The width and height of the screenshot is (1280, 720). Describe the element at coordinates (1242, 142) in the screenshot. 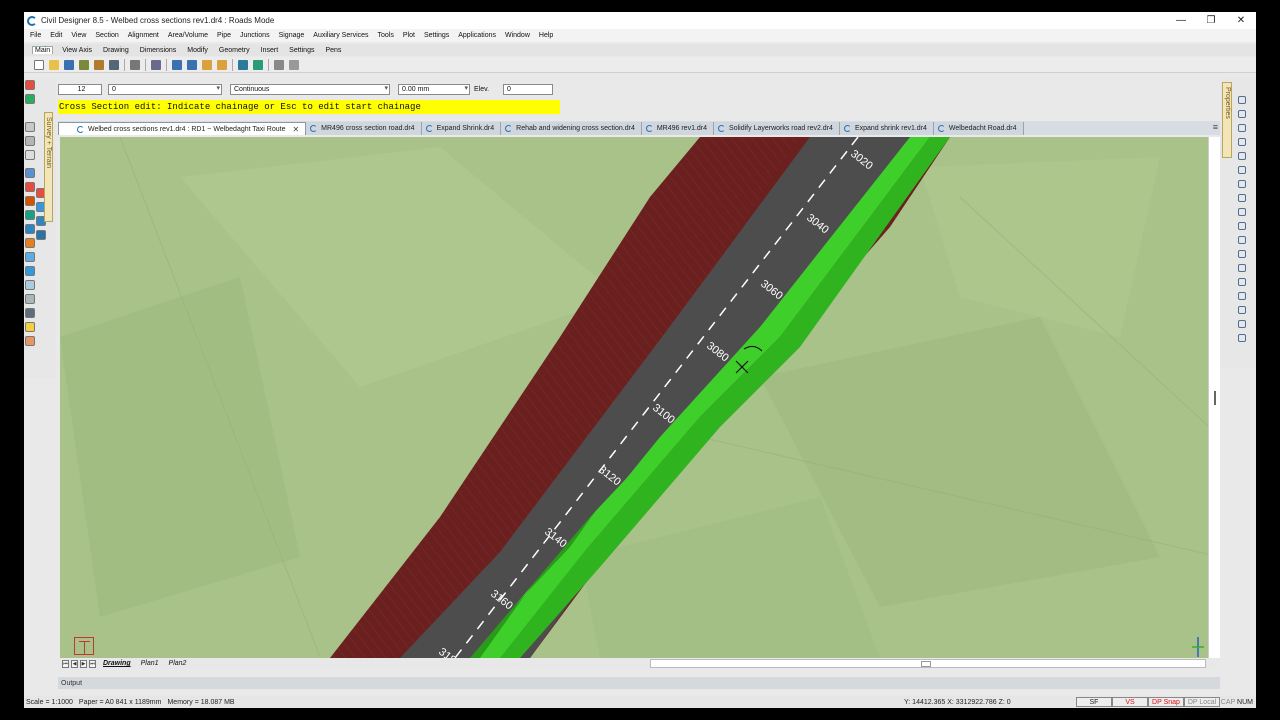

I see `circle-tool-icon` at that location.